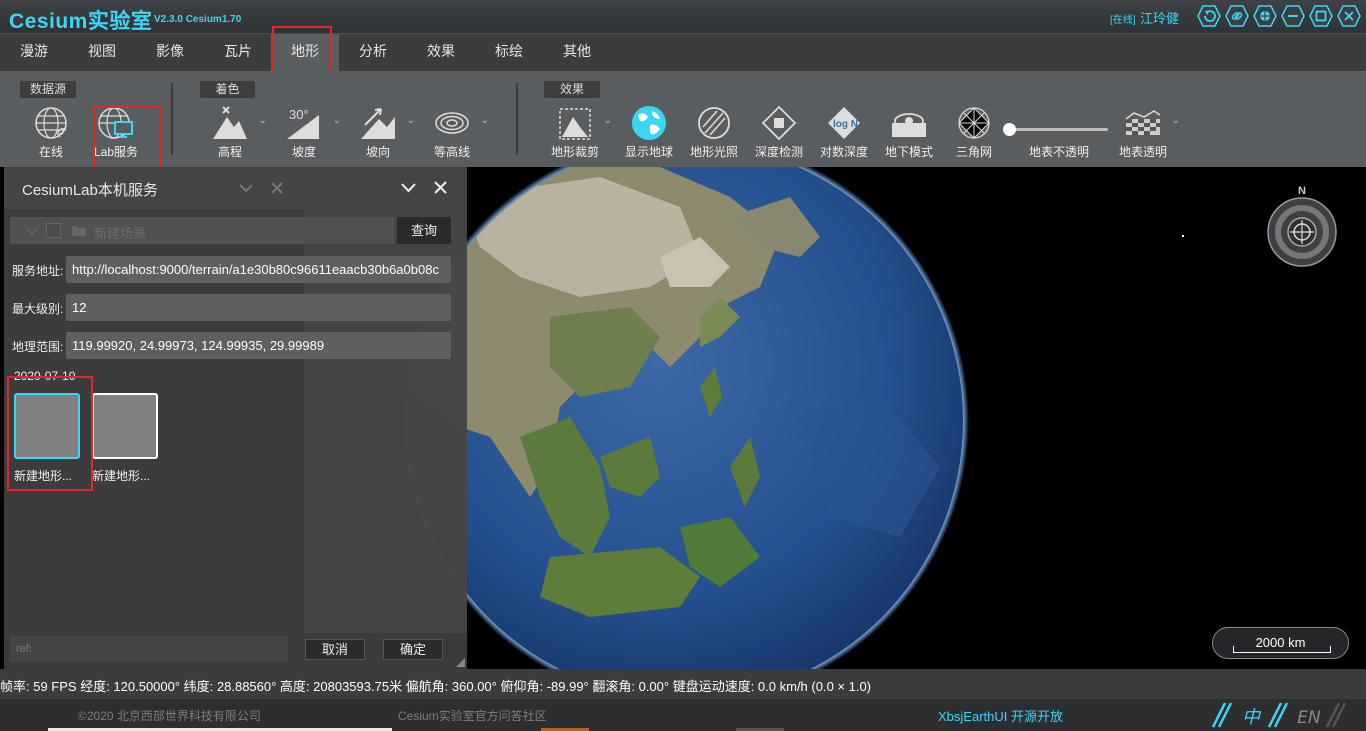 The height and width of the screenshot is (731, 1366). Describe the element at coordinates (1058, 152) in the screenshot. I see `surface-opaque-label: 地表不透明` at that location.